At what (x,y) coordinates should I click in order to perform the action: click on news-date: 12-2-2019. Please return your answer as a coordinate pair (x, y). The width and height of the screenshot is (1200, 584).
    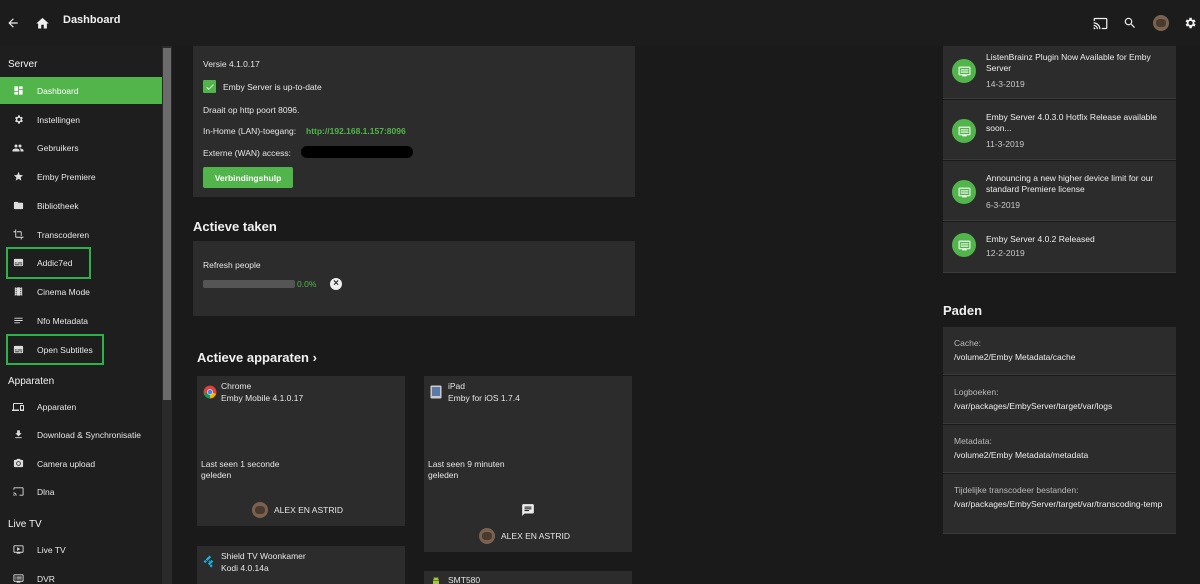
    Looking at the image, I should click on (1005, 253).